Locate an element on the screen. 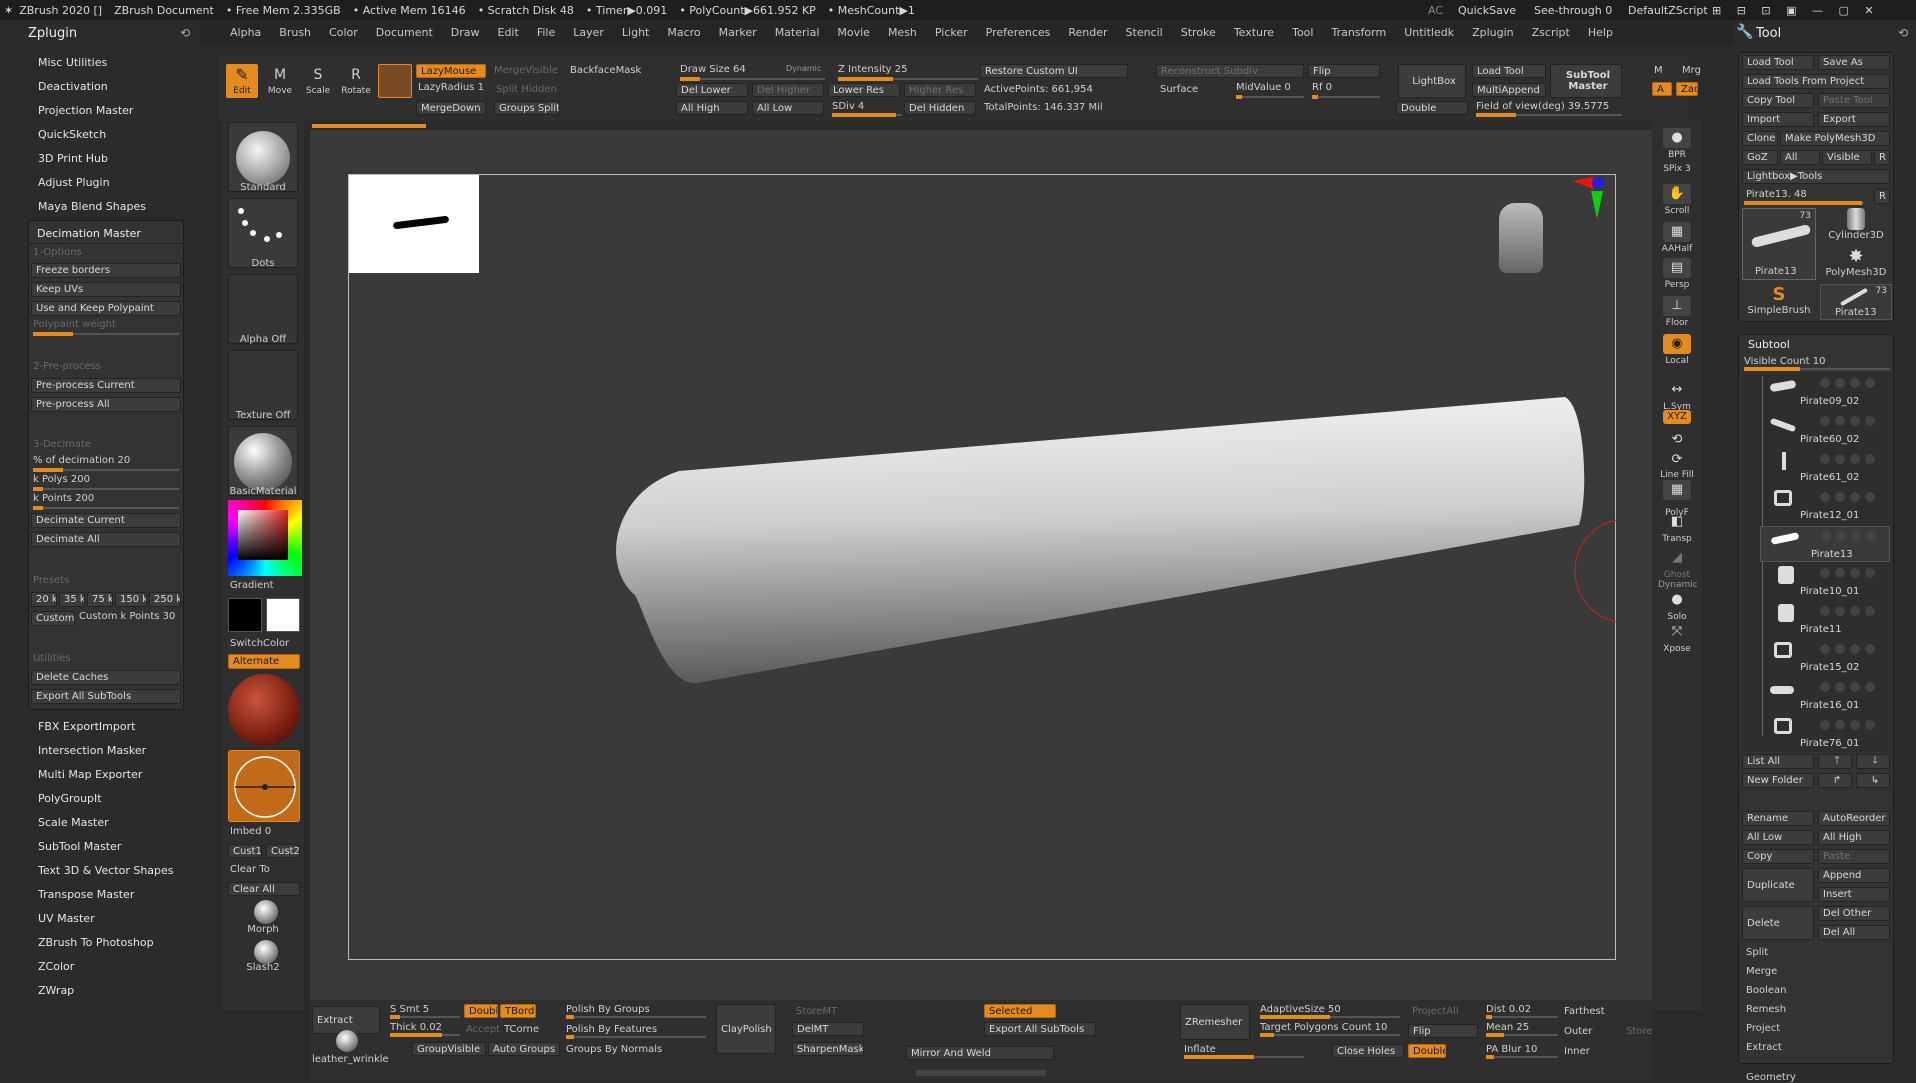  subtool-row-4: Pirate12_01 is located at coordinates (1825, 506).